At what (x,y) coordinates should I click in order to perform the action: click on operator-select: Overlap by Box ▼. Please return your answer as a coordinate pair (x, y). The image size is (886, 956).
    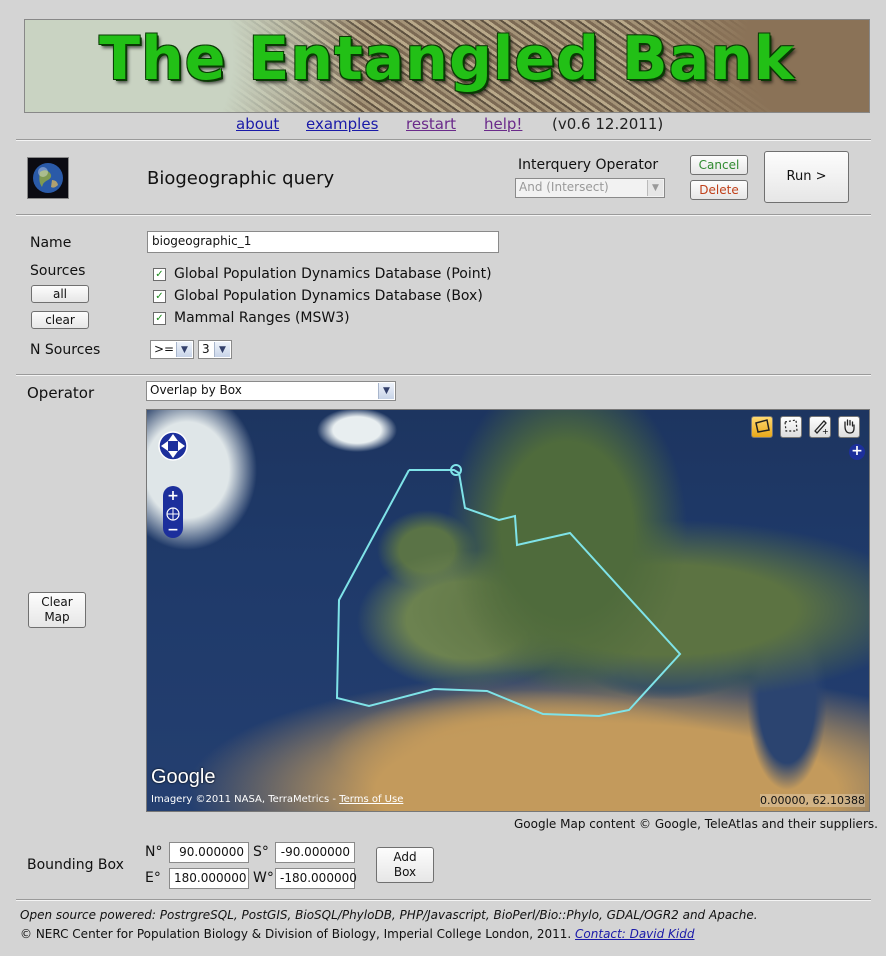
    Looking at the image, I should click on (271, 391).